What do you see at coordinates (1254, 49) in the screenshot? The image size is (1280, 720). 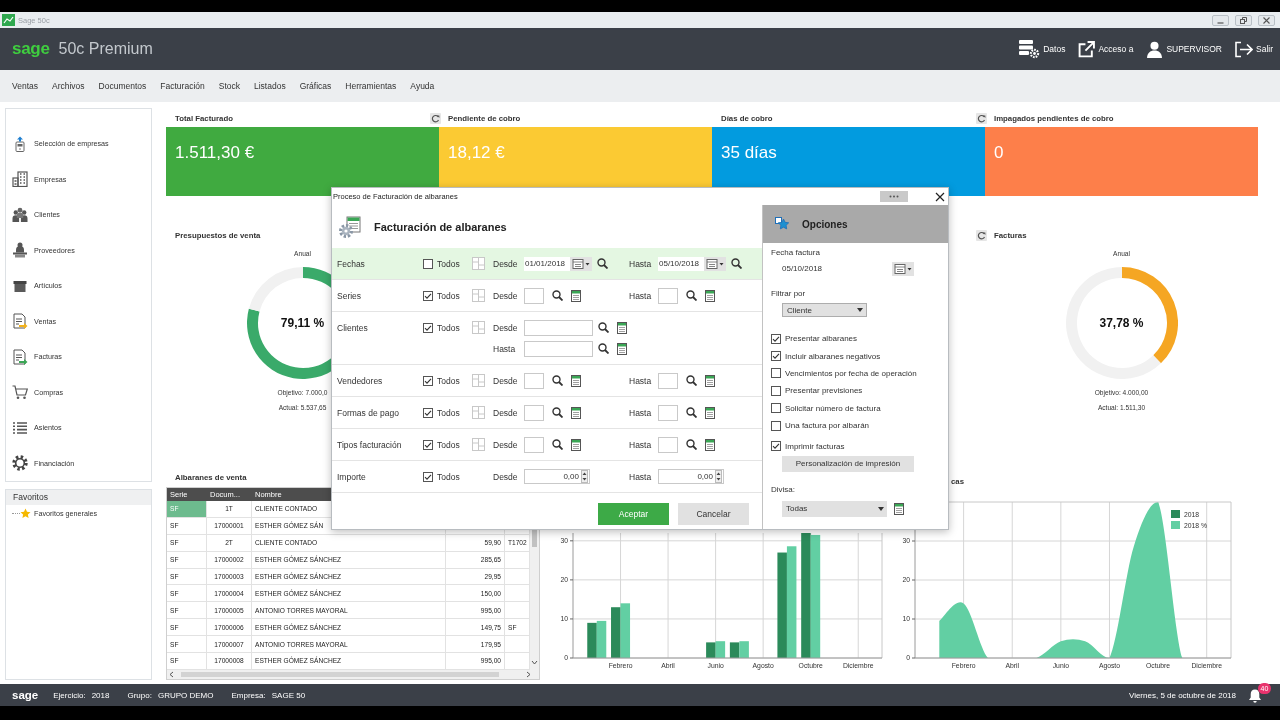 I see `header-button: Salir` at bounding box center [1254, 49].